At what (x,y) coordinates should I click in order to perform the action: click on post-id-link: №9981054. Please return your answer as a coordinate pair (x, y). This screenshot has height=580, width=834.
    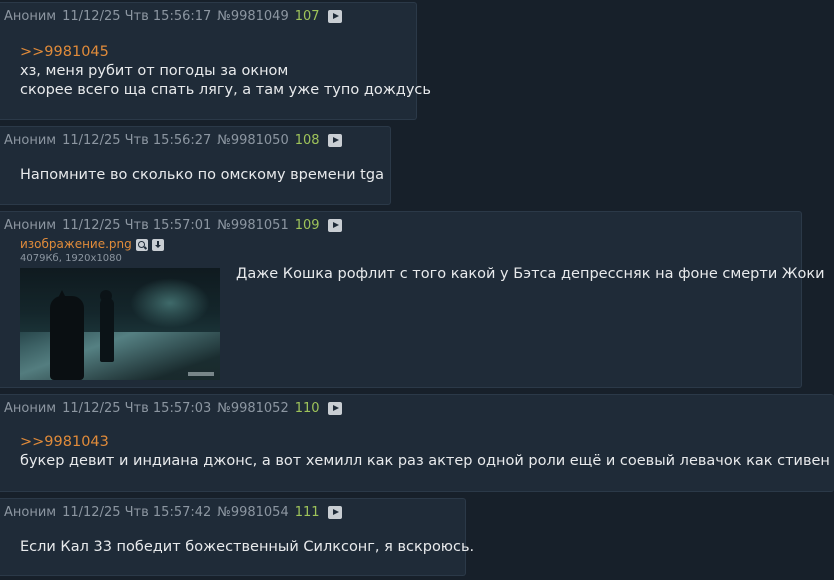
    Looking at the image, I should click on (252, 512).